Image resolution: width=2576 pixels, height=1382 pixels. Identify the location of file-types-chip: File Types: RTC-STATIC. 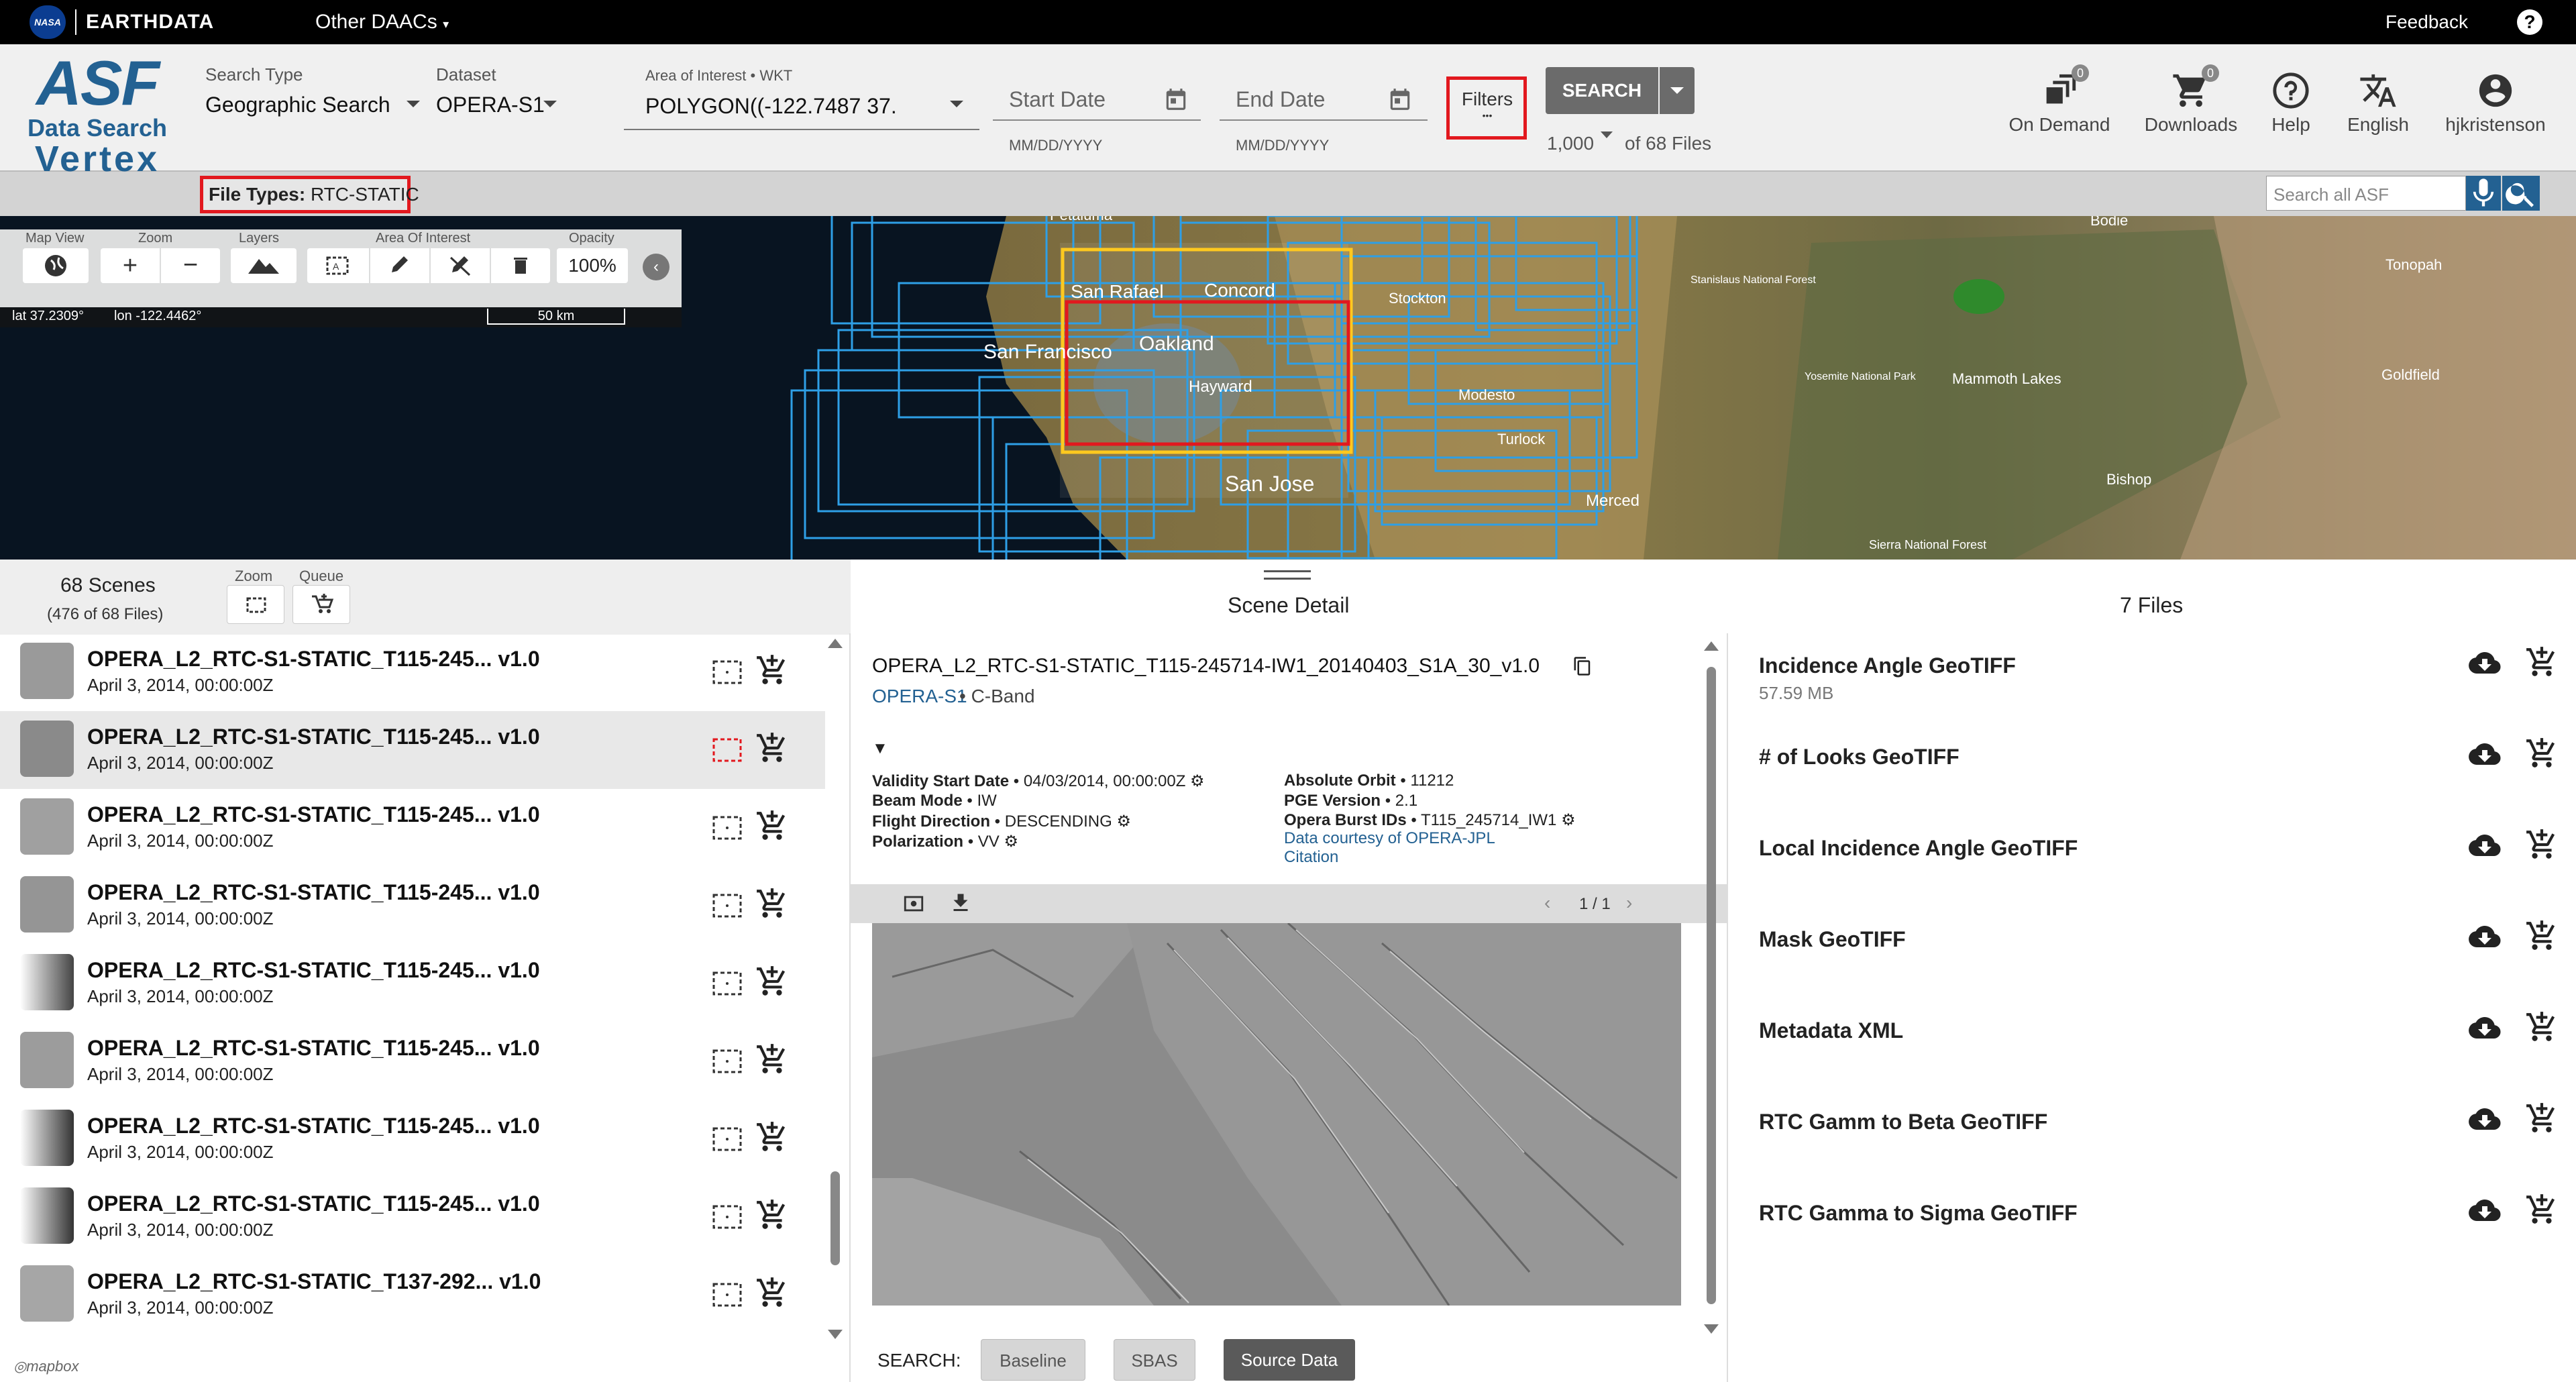
(309, 194).